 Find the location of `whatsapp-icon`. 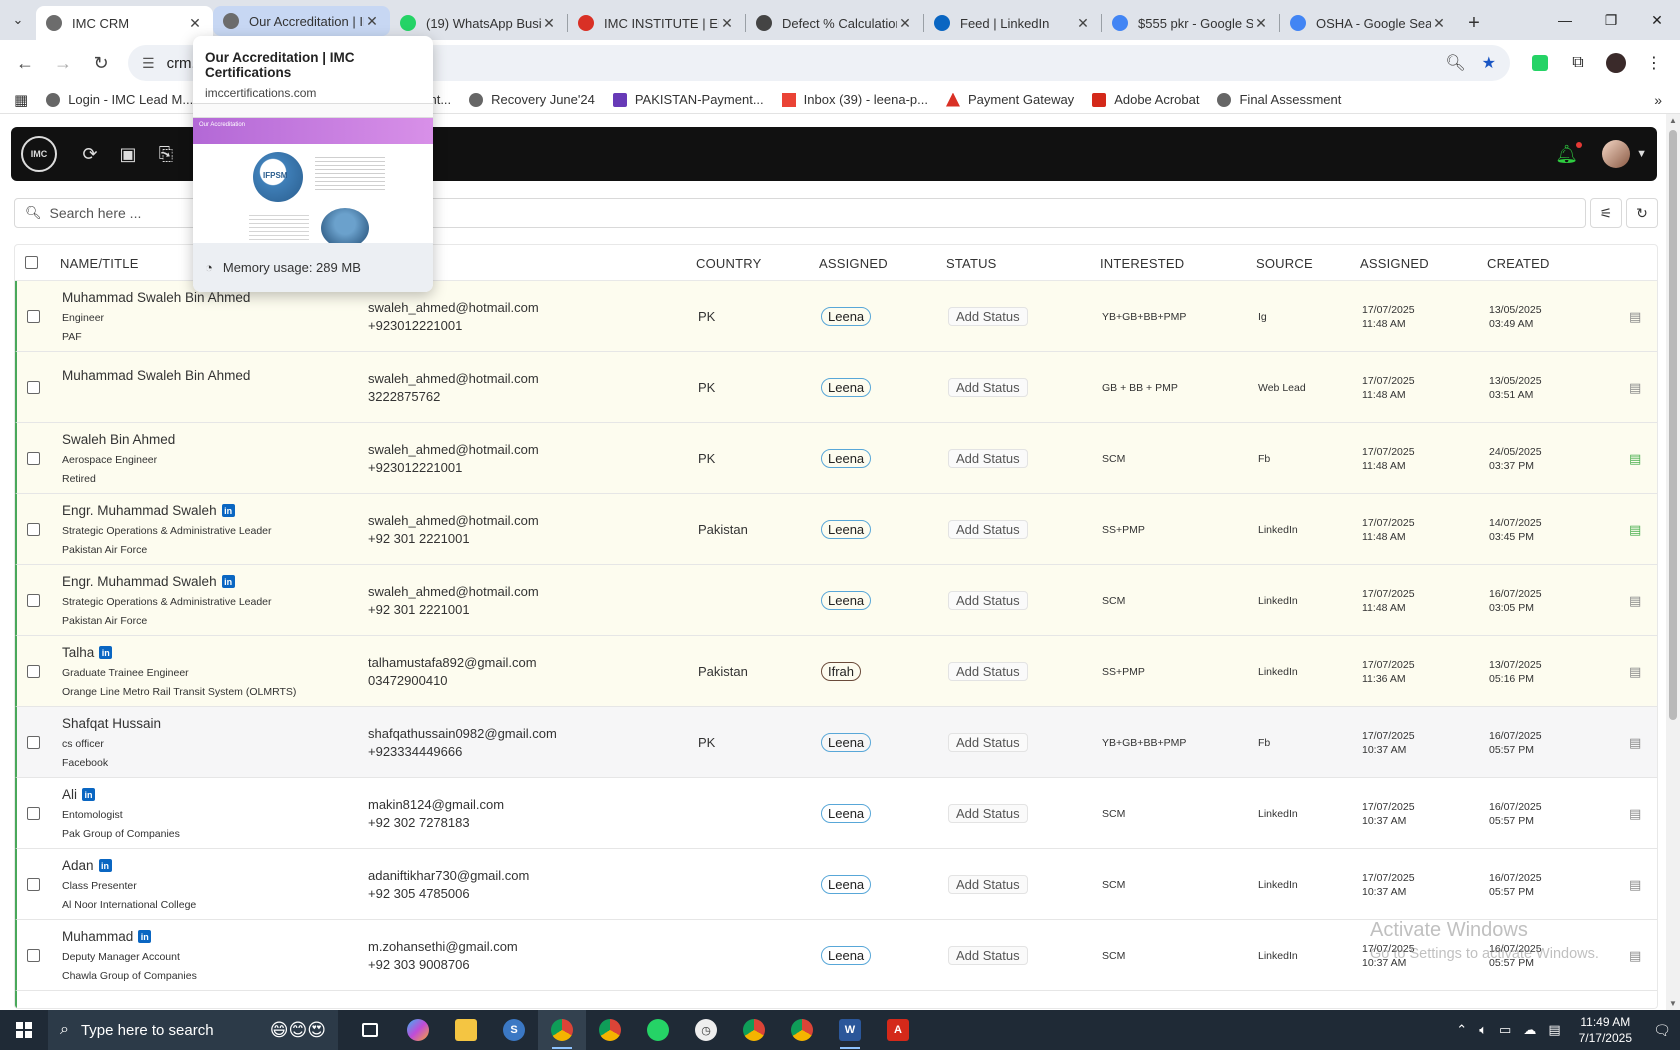

whatsapp-icon is located at coordinates (658, 1030).